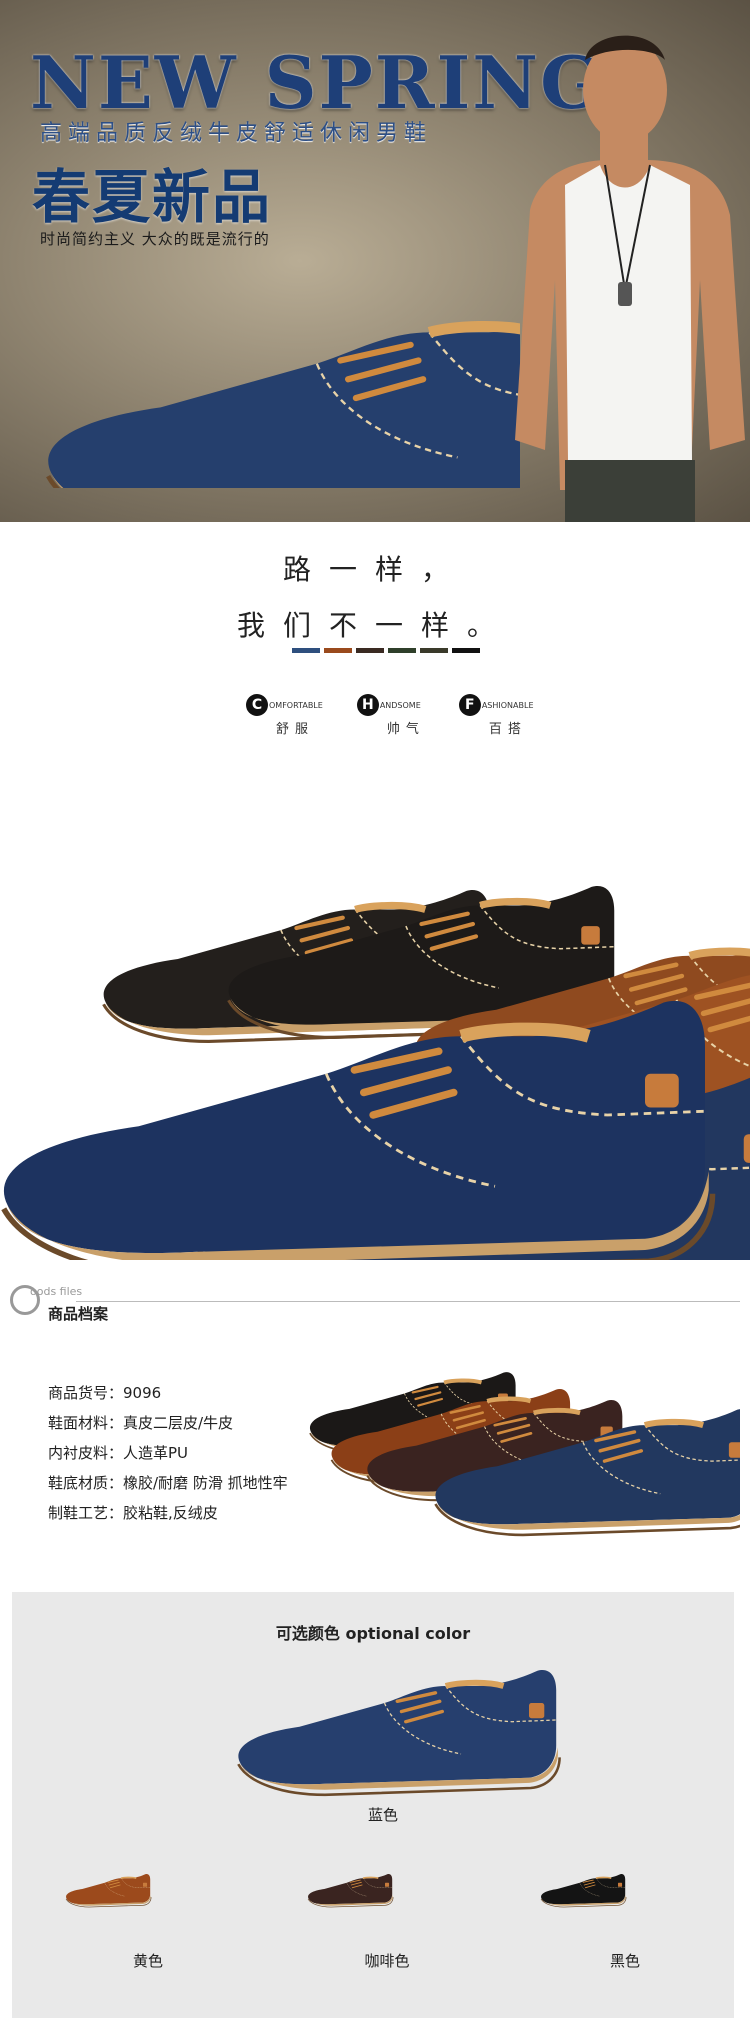  What do you see at coordinates (627, 1912) in the screenshot?
I see `color-option-black-image` at bounding box center [627, 1912].